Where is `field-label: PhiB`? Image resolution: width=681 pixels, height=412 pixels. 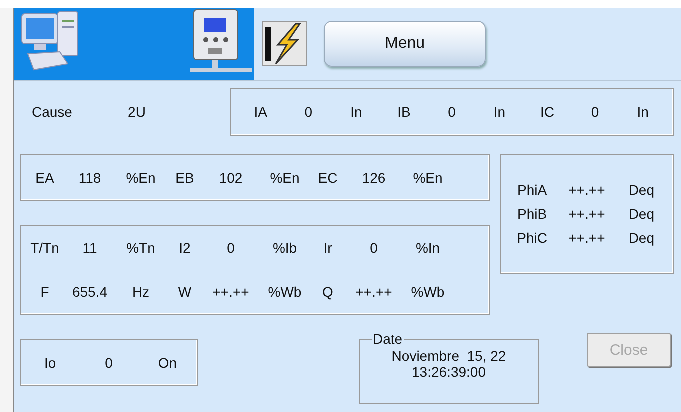 field-label: PhiB is located at coordinates (532, 214).